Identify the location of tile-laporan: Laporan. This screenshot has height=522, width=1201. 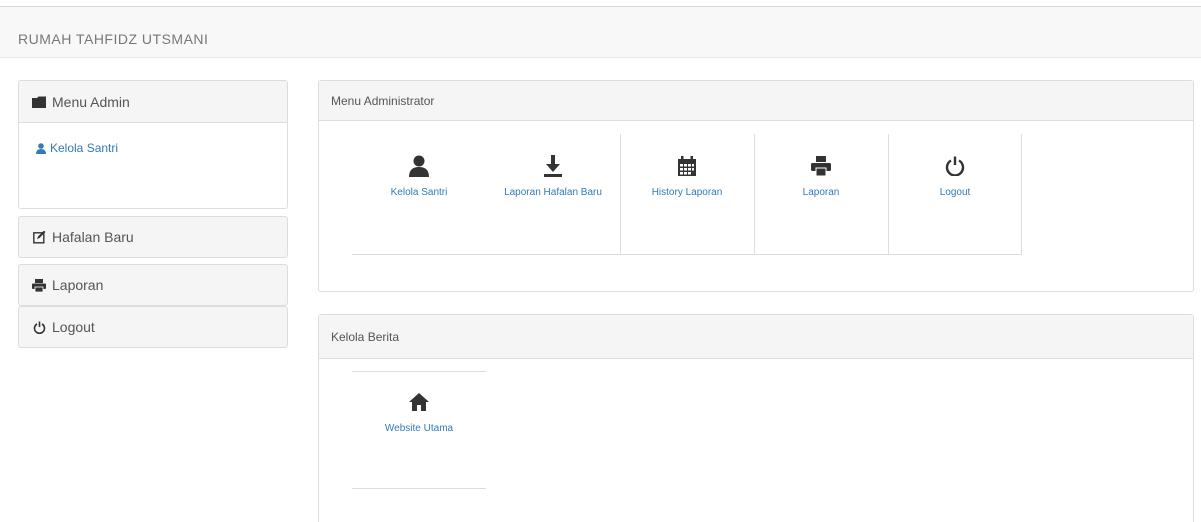
(821, 175).